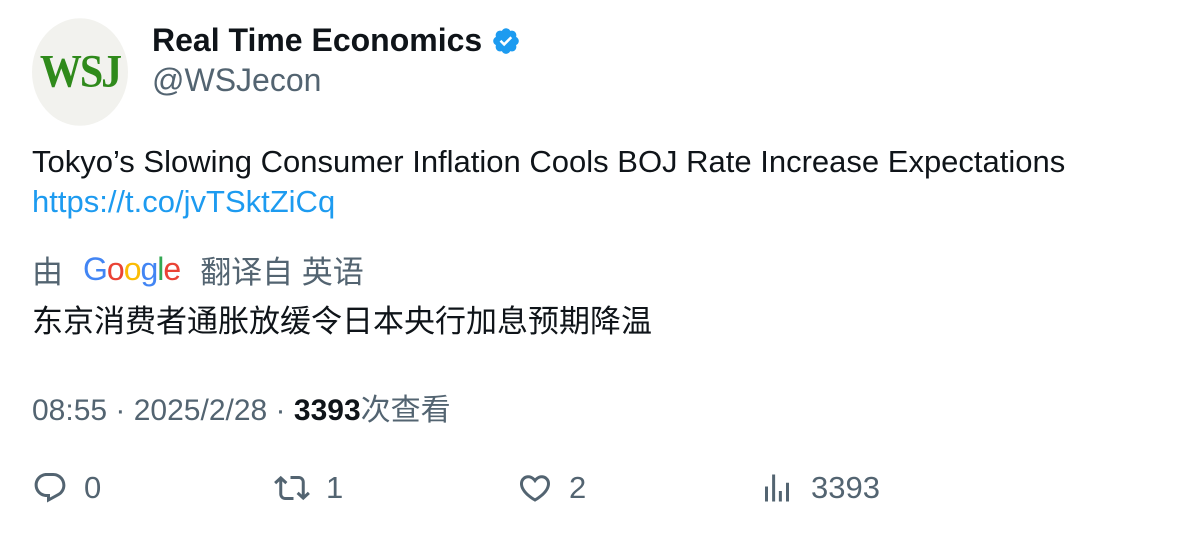 The image size is (1196, 538). I want to click on tweet-meta: 08:55 · 2025/2/28 · 3393 次查看, so click(241, 407).